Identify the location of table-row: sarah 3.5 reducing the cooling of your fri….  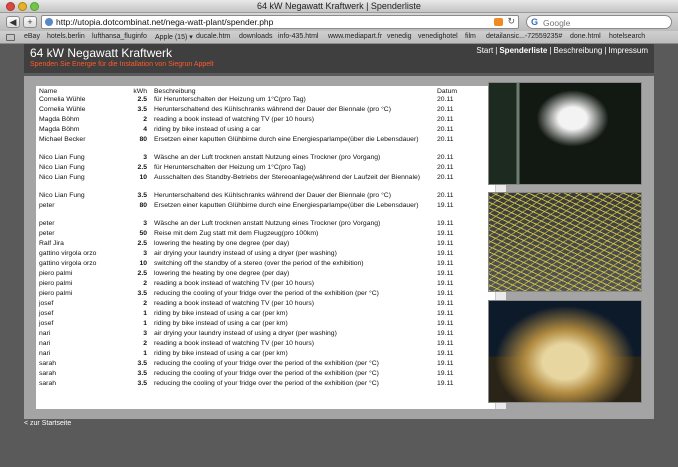
(265, 375).